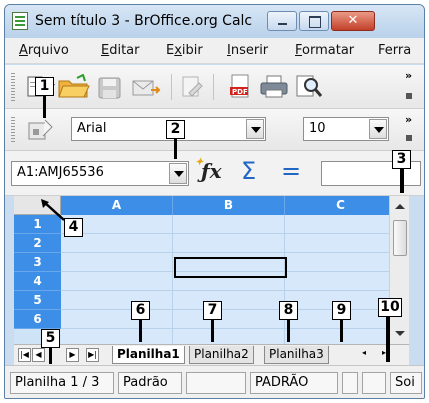 The height and width of the screenshot is (403, 429). I want to click on column-header-c: C, so click(337, 205).